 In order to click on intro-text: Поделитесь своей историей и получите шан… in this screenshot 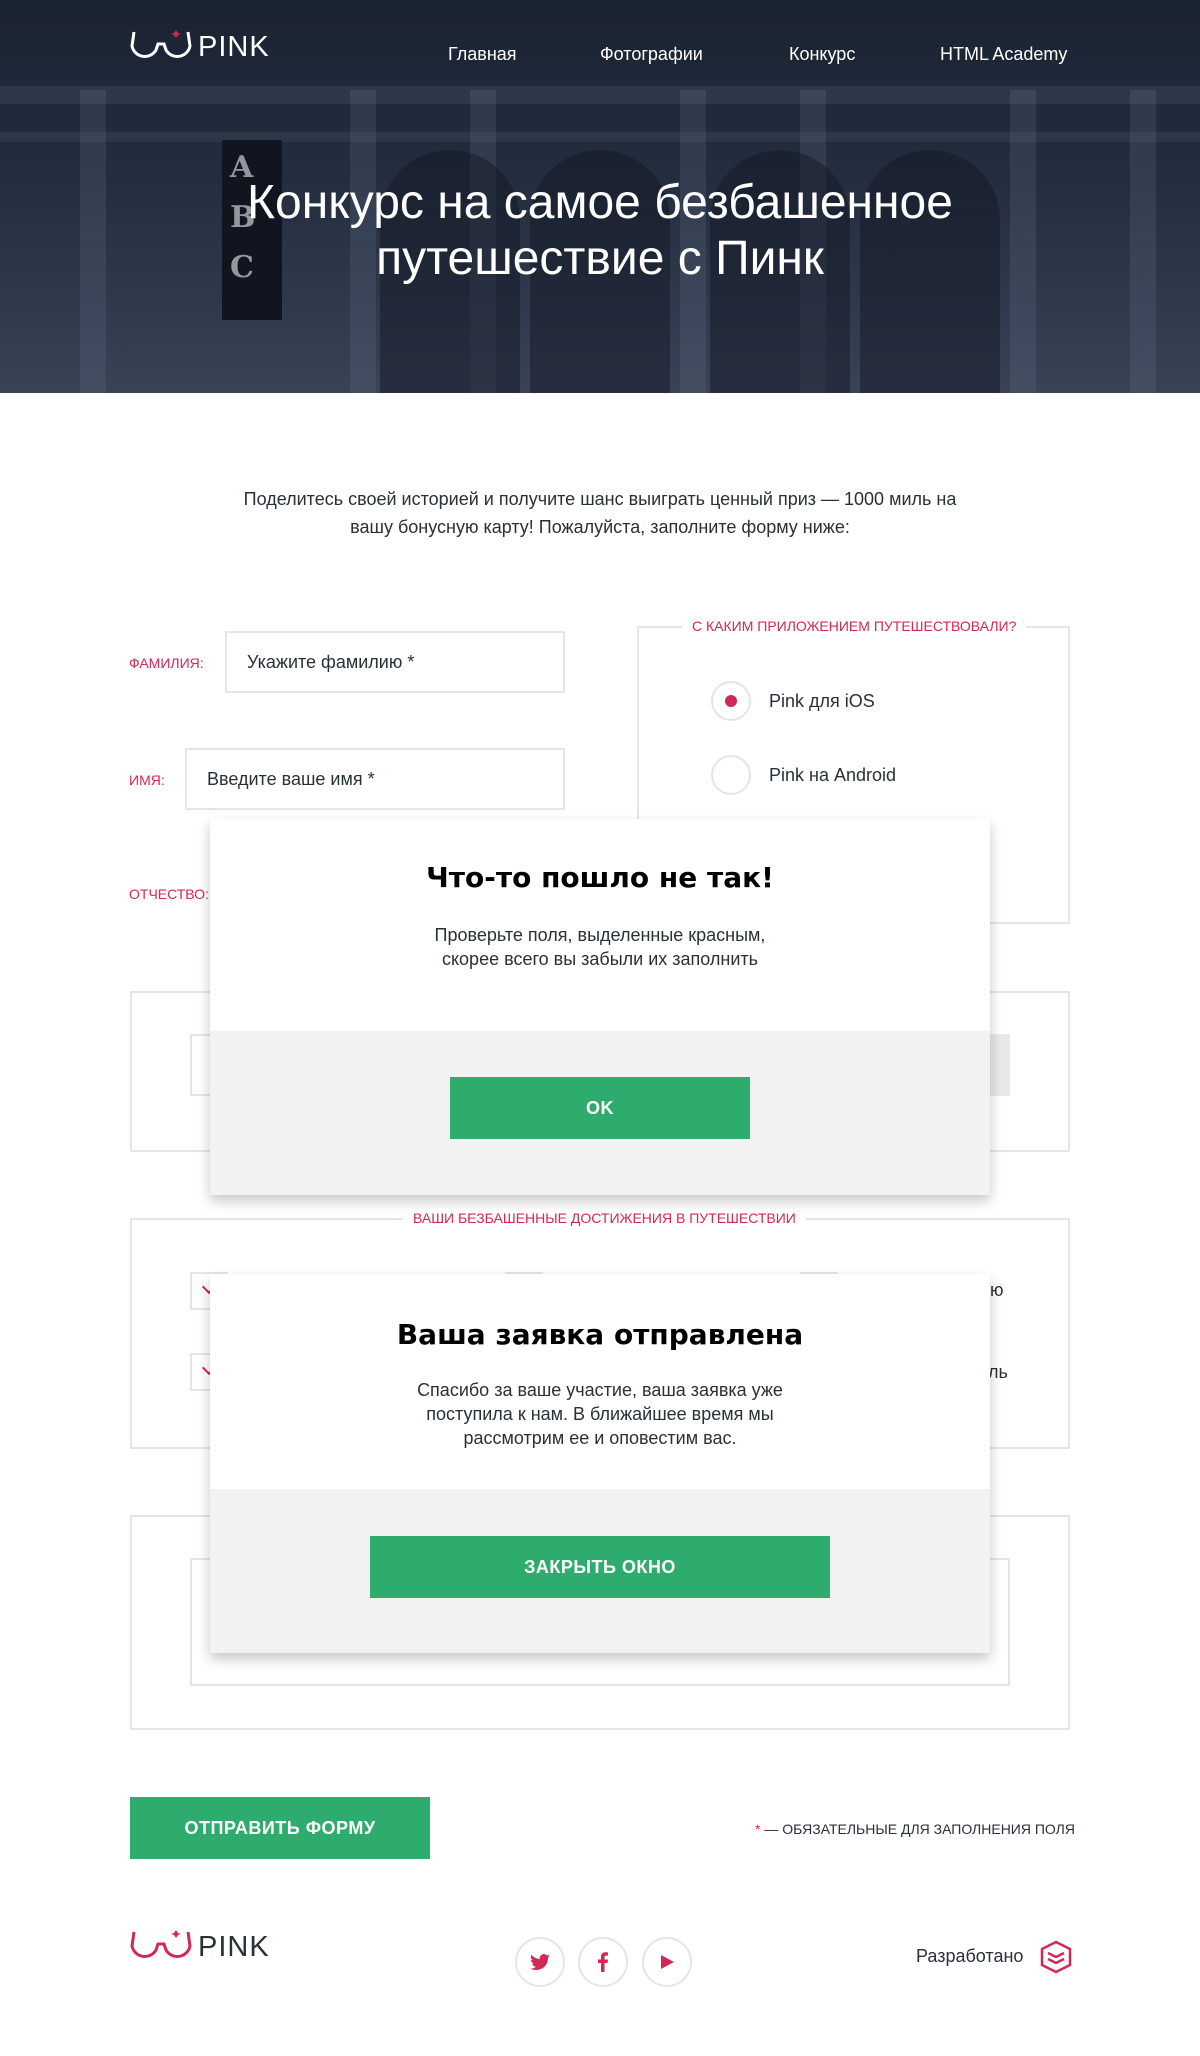, I will do `click(600, 513)`.